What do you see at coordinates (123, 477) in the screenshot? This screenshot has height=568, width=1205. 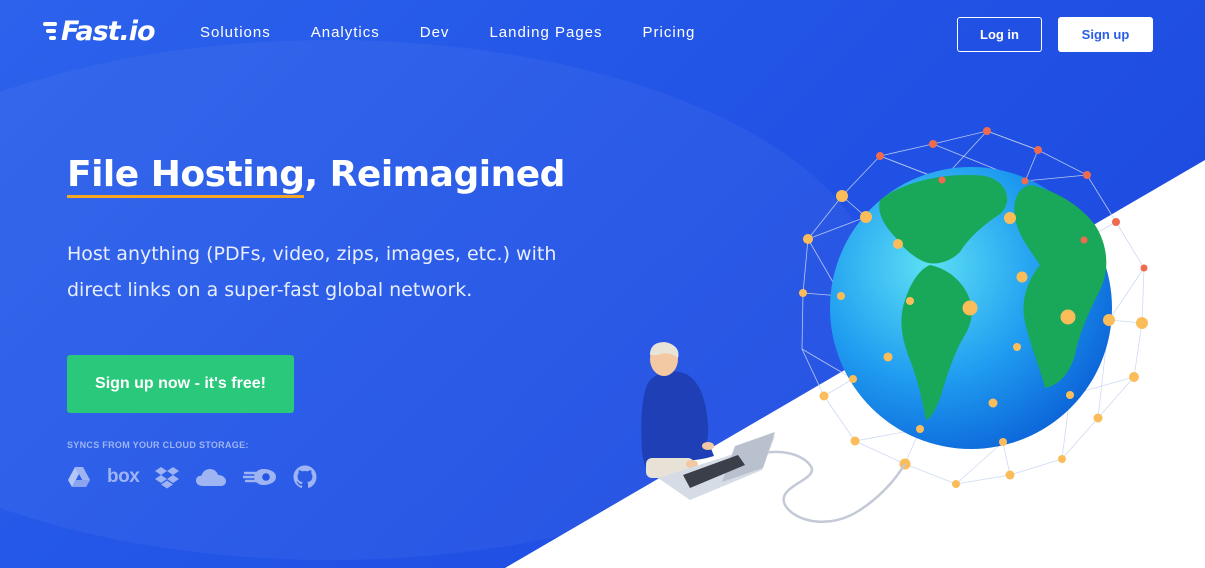 I see `box-icon: box` at bounding box center [123, 477].